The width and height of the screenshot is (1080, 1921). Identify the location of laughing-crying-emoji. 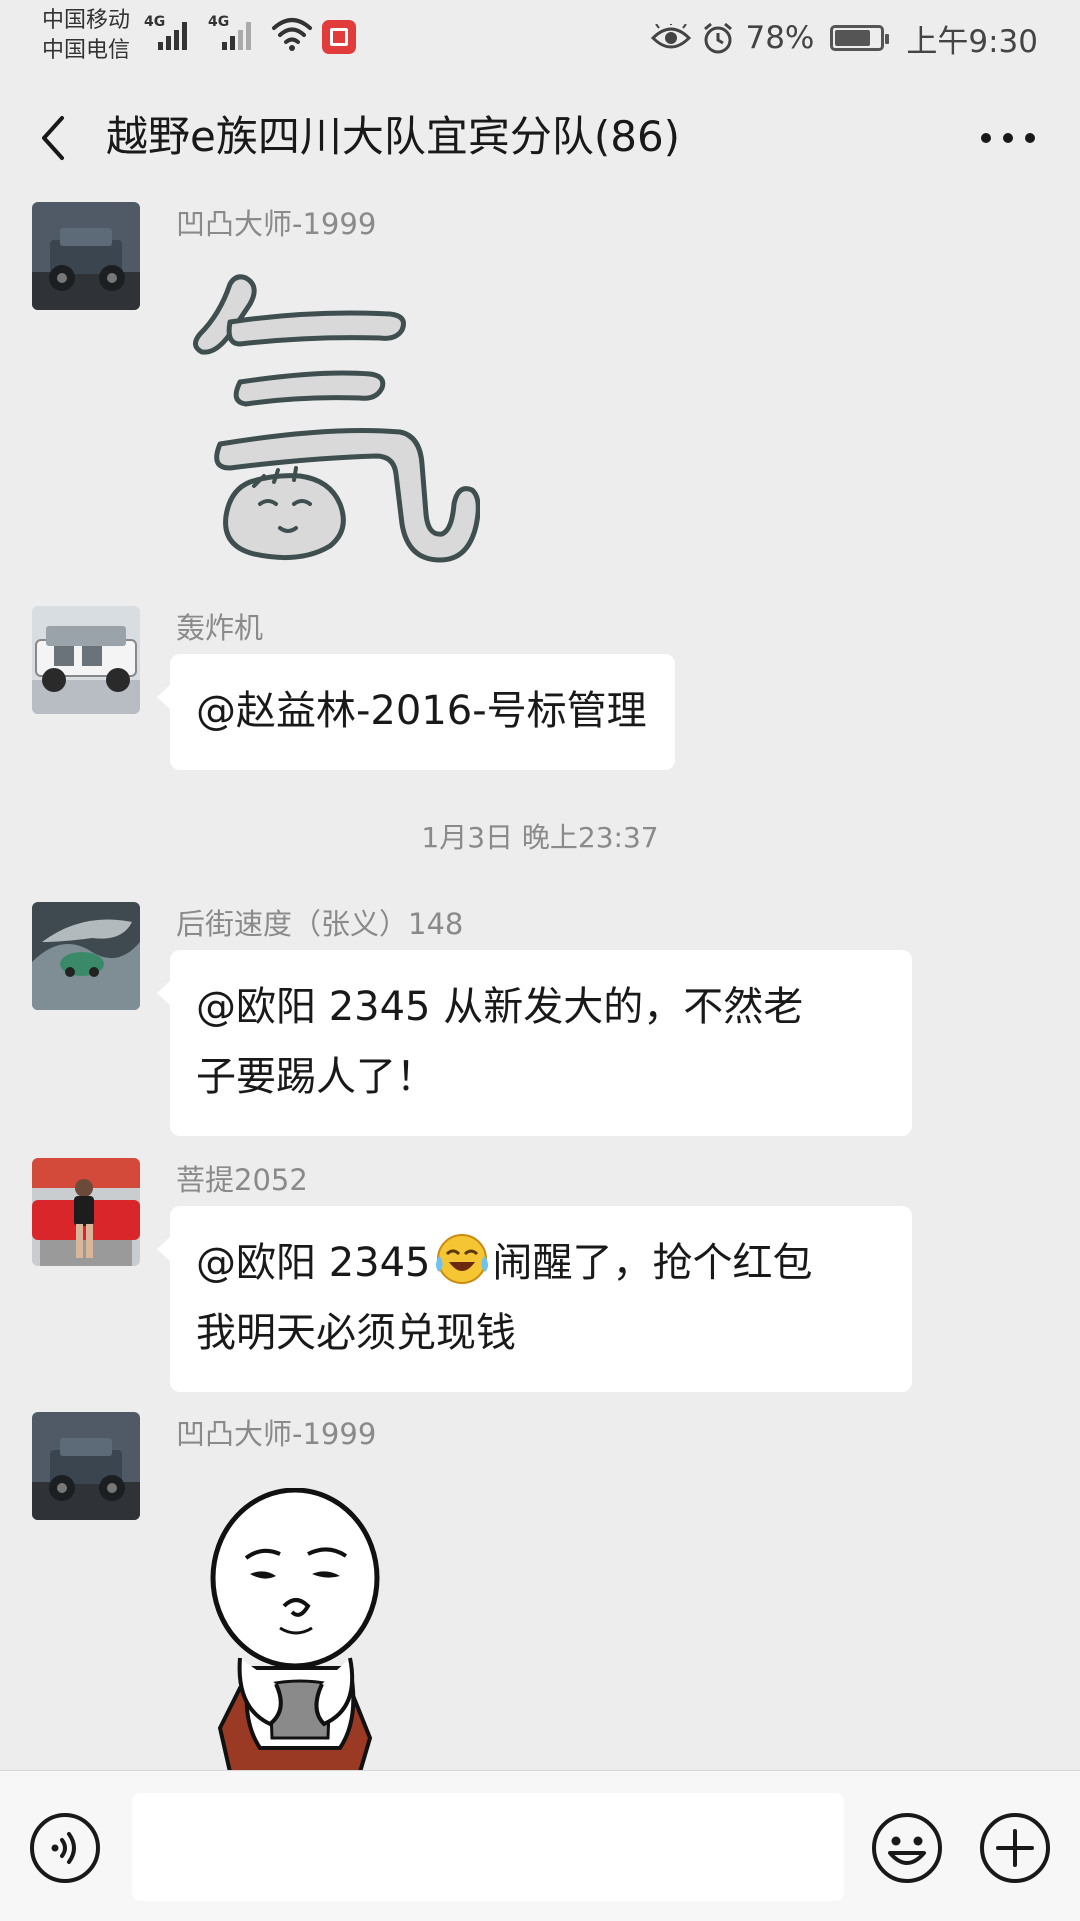
(461, 1259).